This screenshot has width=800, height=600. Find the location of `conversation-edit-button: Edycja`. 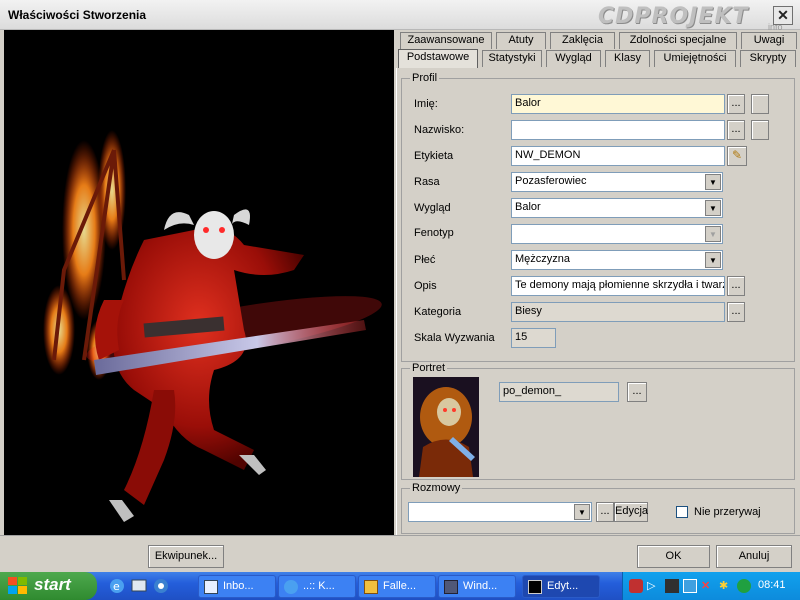

conversation-edit-button: Edycja is located at coordinates (631, 512).